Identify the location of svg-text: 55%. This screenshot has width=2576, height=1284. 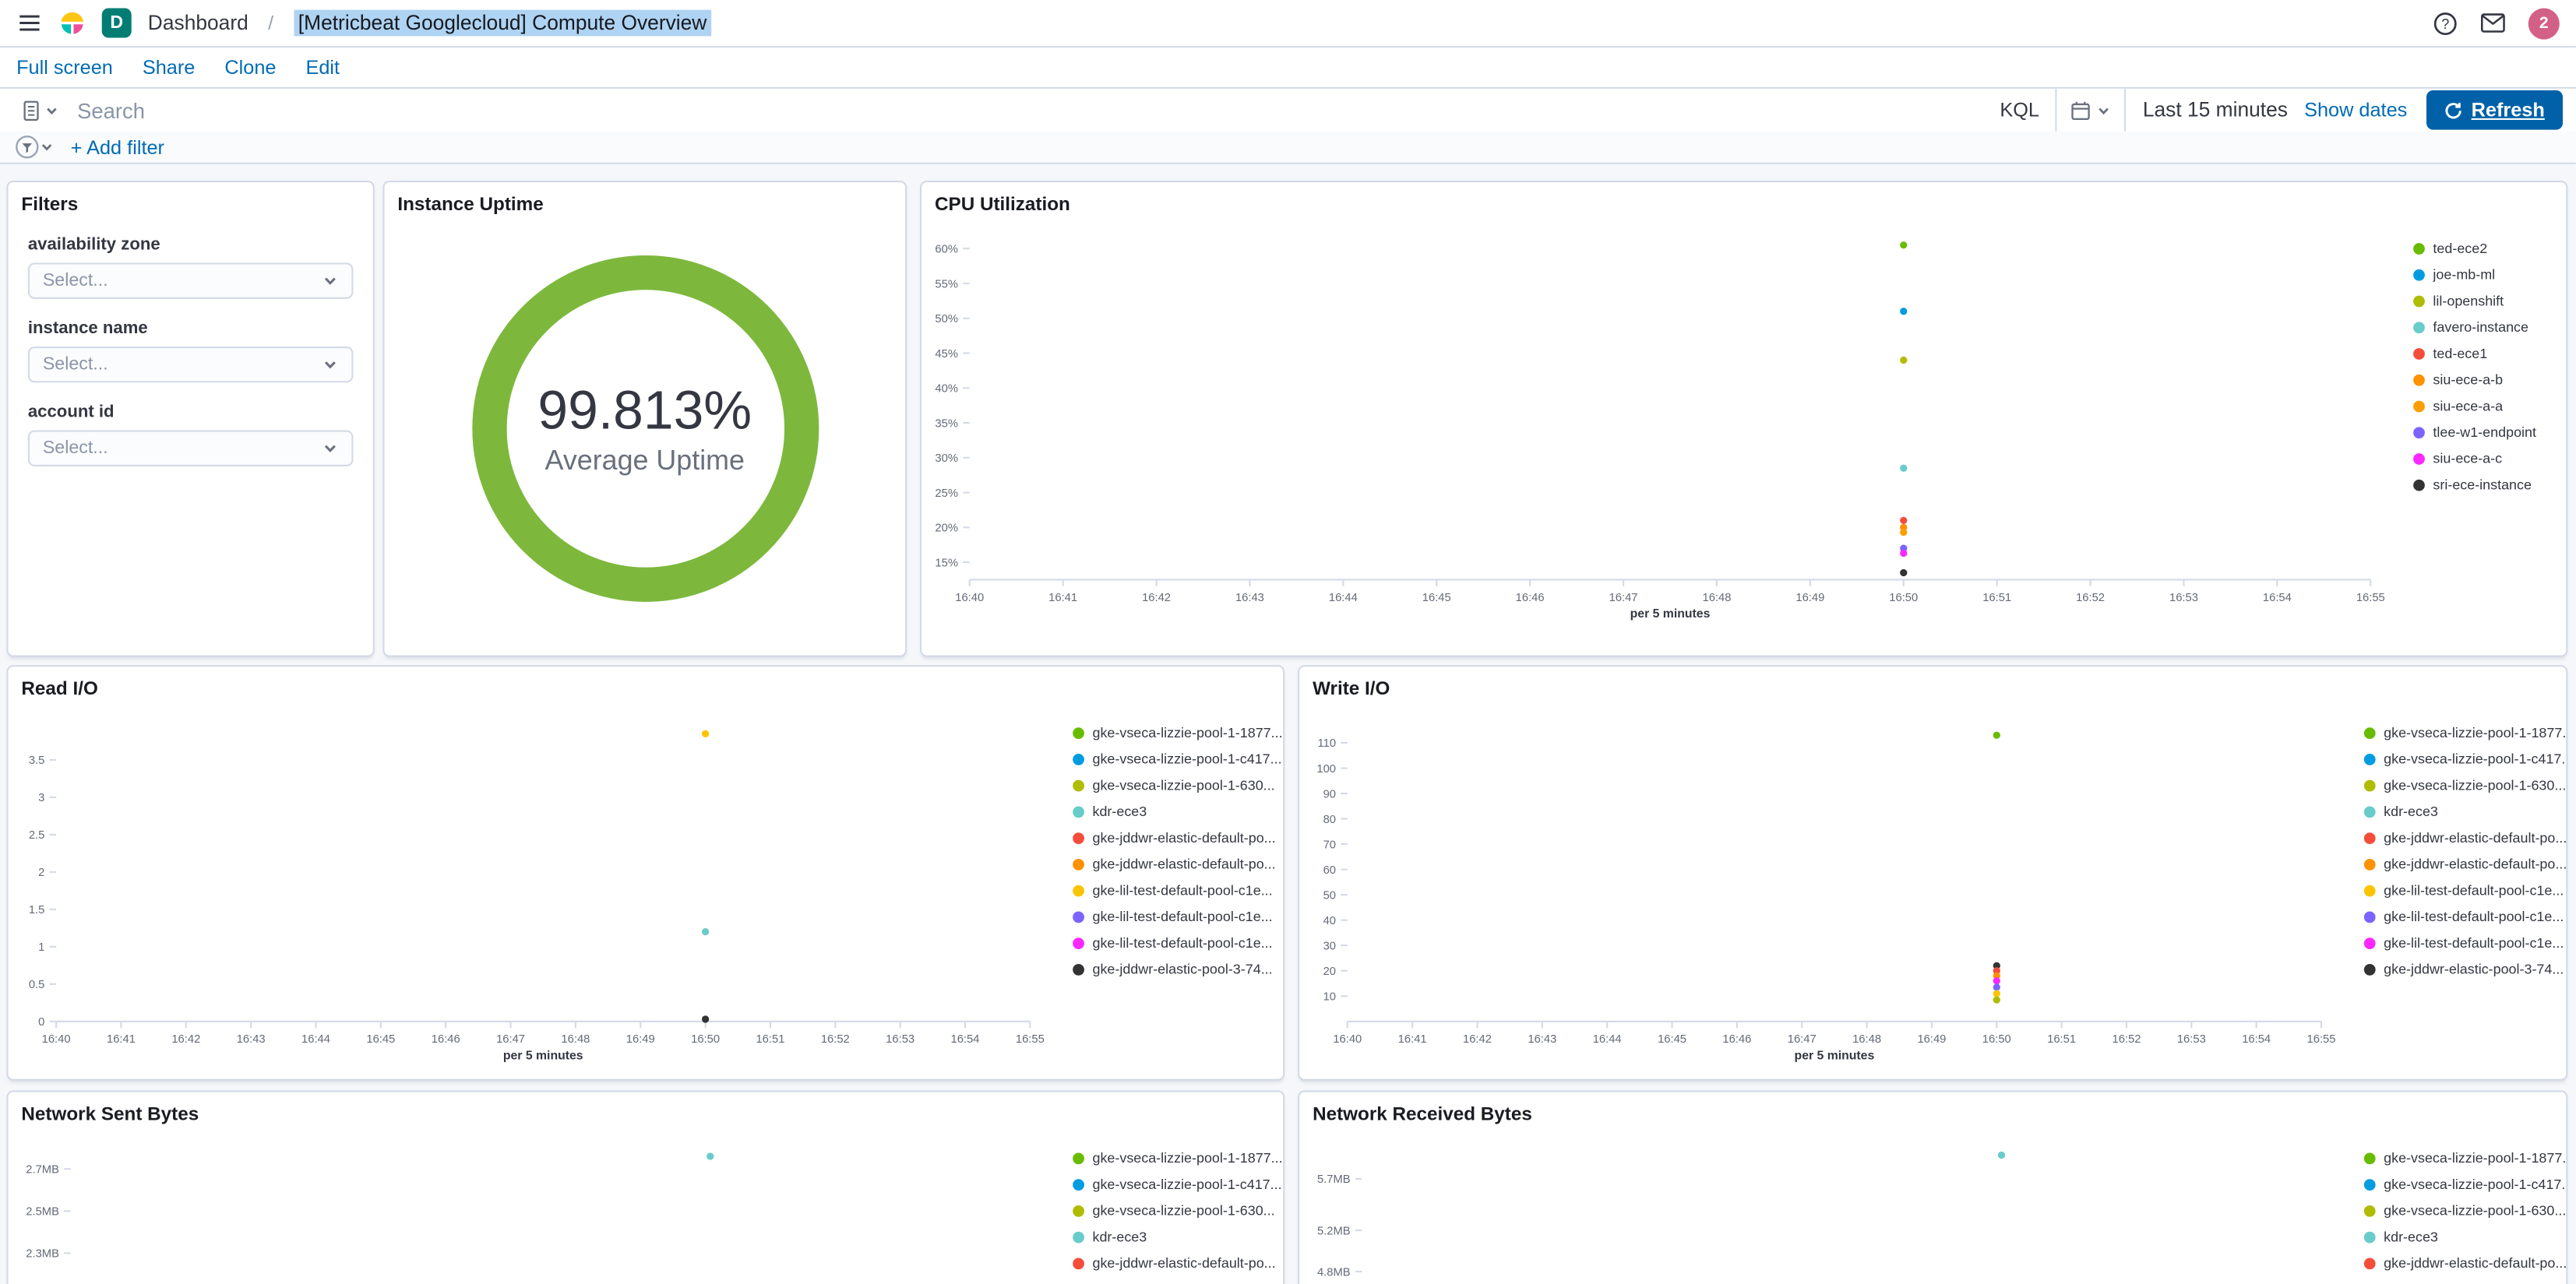
(947, 284).